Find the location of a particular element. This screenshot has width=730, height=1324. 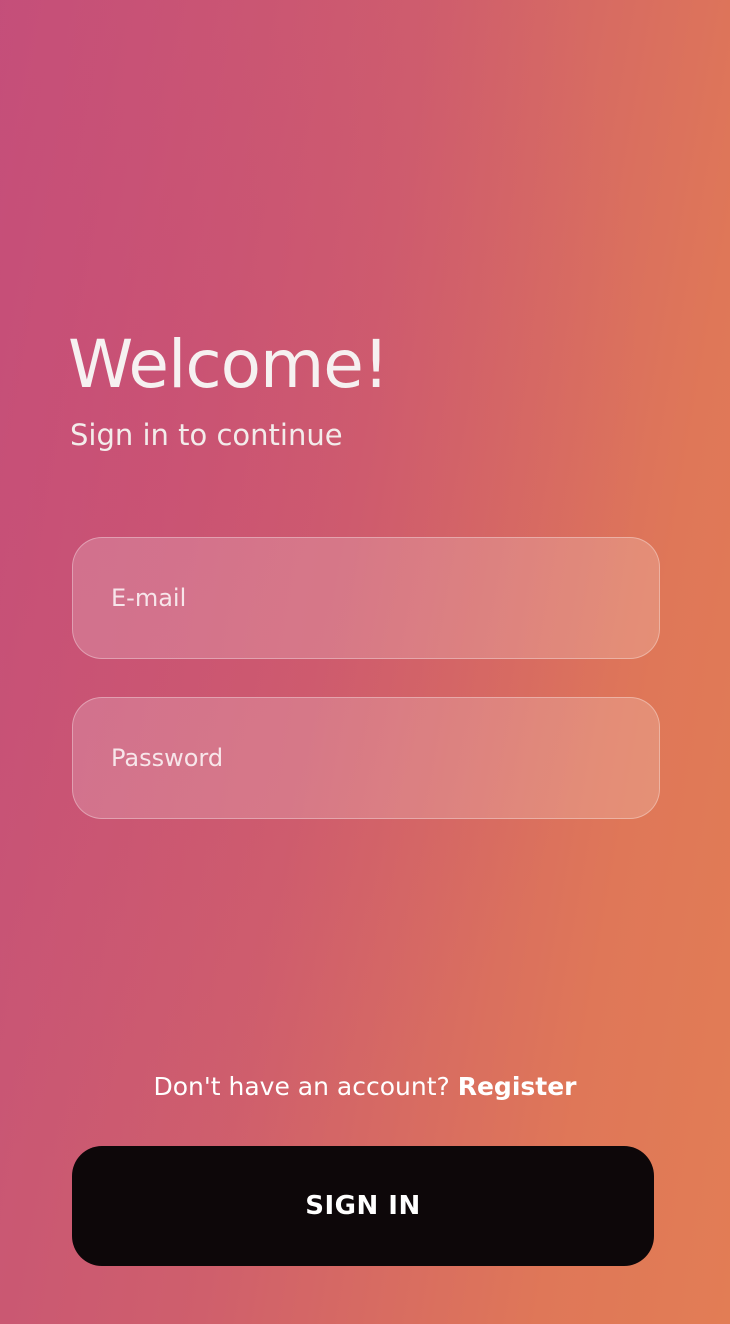

password-field is located at coordinates (366, 758).